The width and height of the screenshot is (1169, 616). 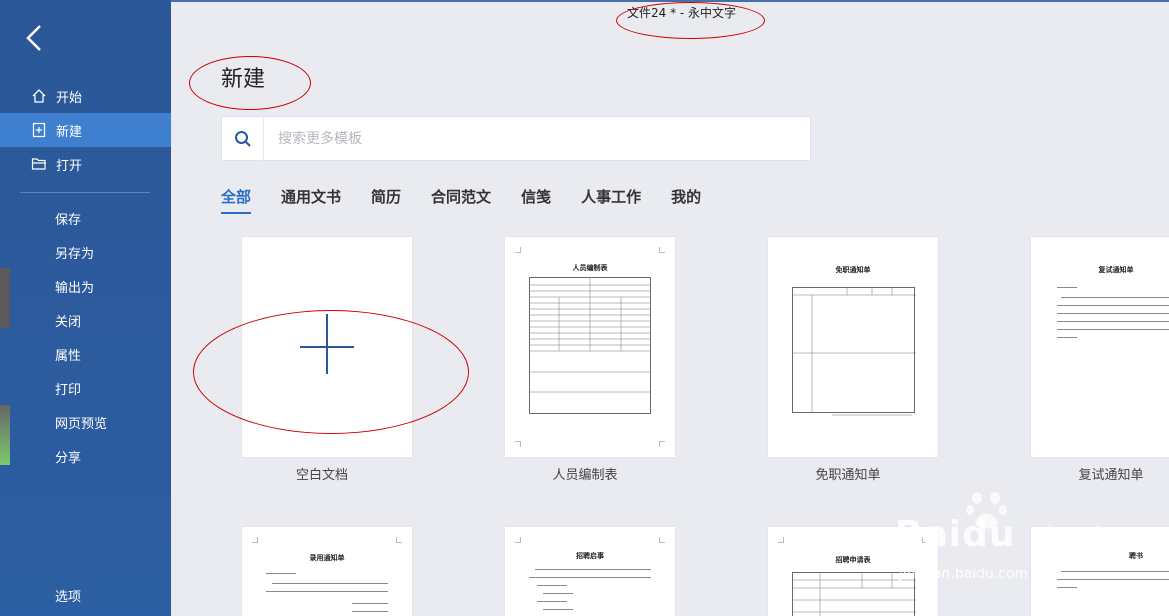 What do you see at coordinates (85, 354) in the screenshot?
I see `sidebar-item-properties: 属性` at bounding box center [85, 354].